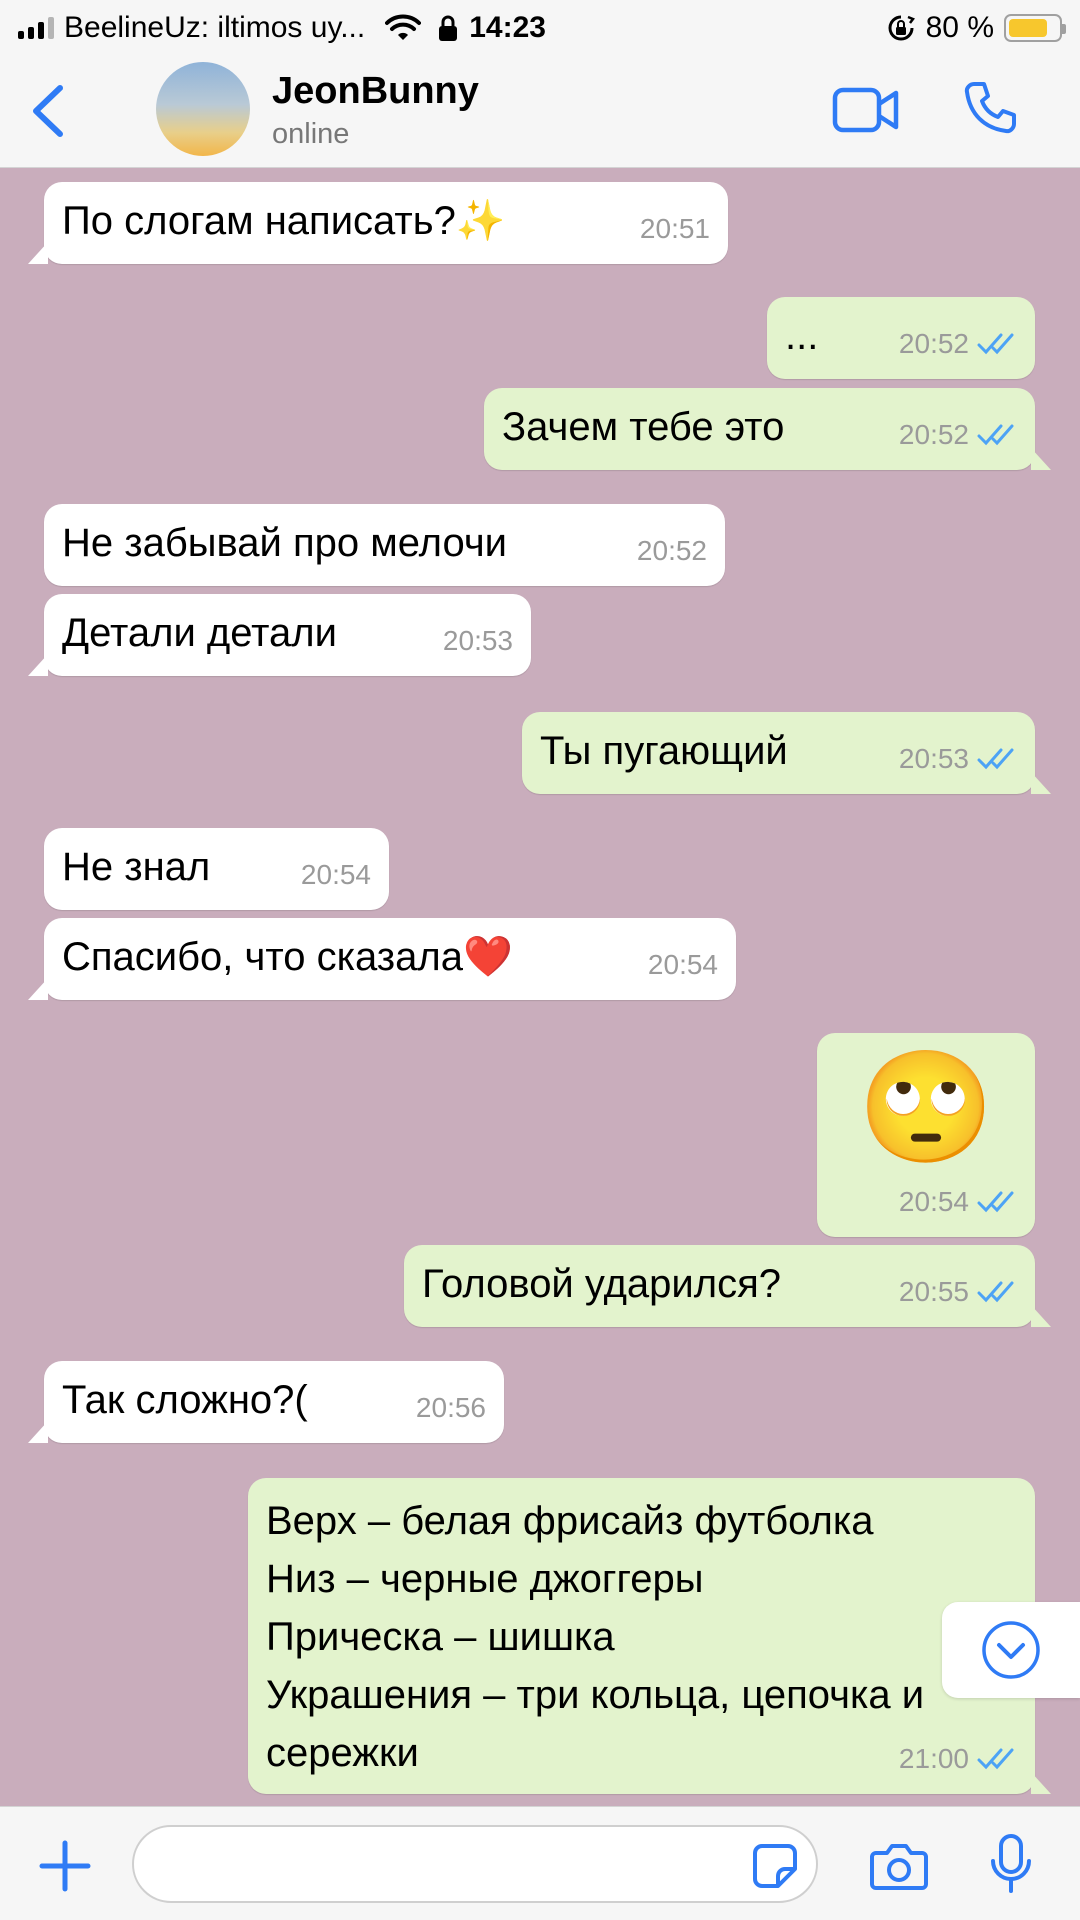 The width and height of the screenshot is (1080, 1920). I want to click on incoming-message: Спасибо, что сказала❤️ 20:54, so click(382, 959).